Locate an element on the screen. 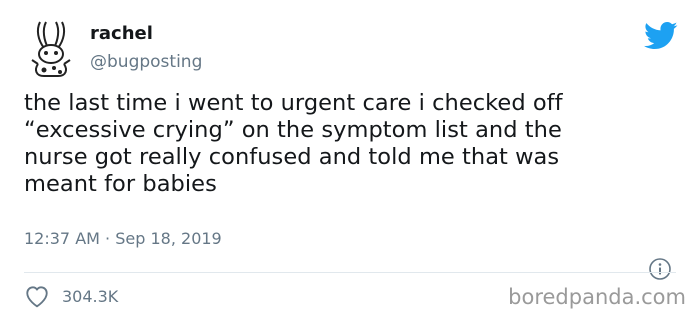  user-info: rachel @bugposting is located at coordinates (146, 48).